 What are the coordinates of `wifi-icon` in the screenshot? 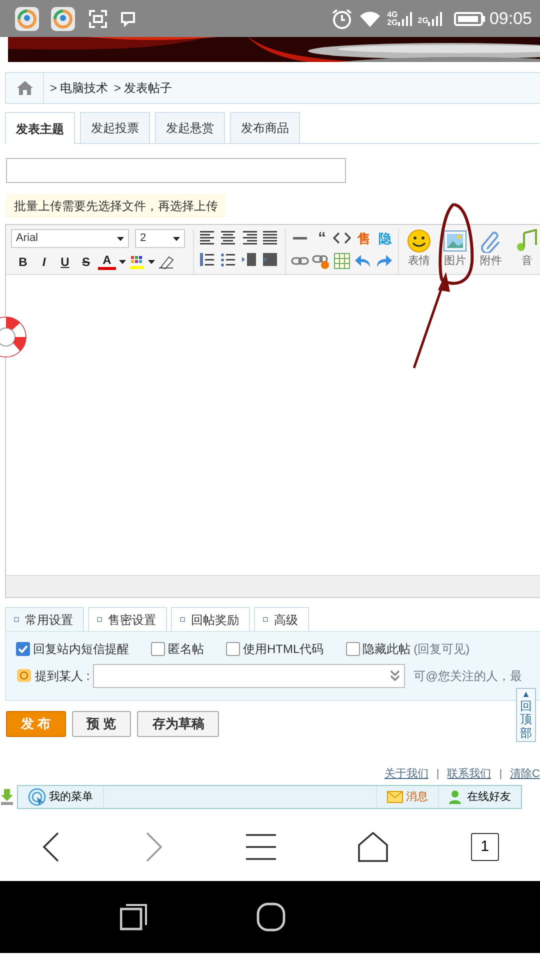 It's located at (370, 19).